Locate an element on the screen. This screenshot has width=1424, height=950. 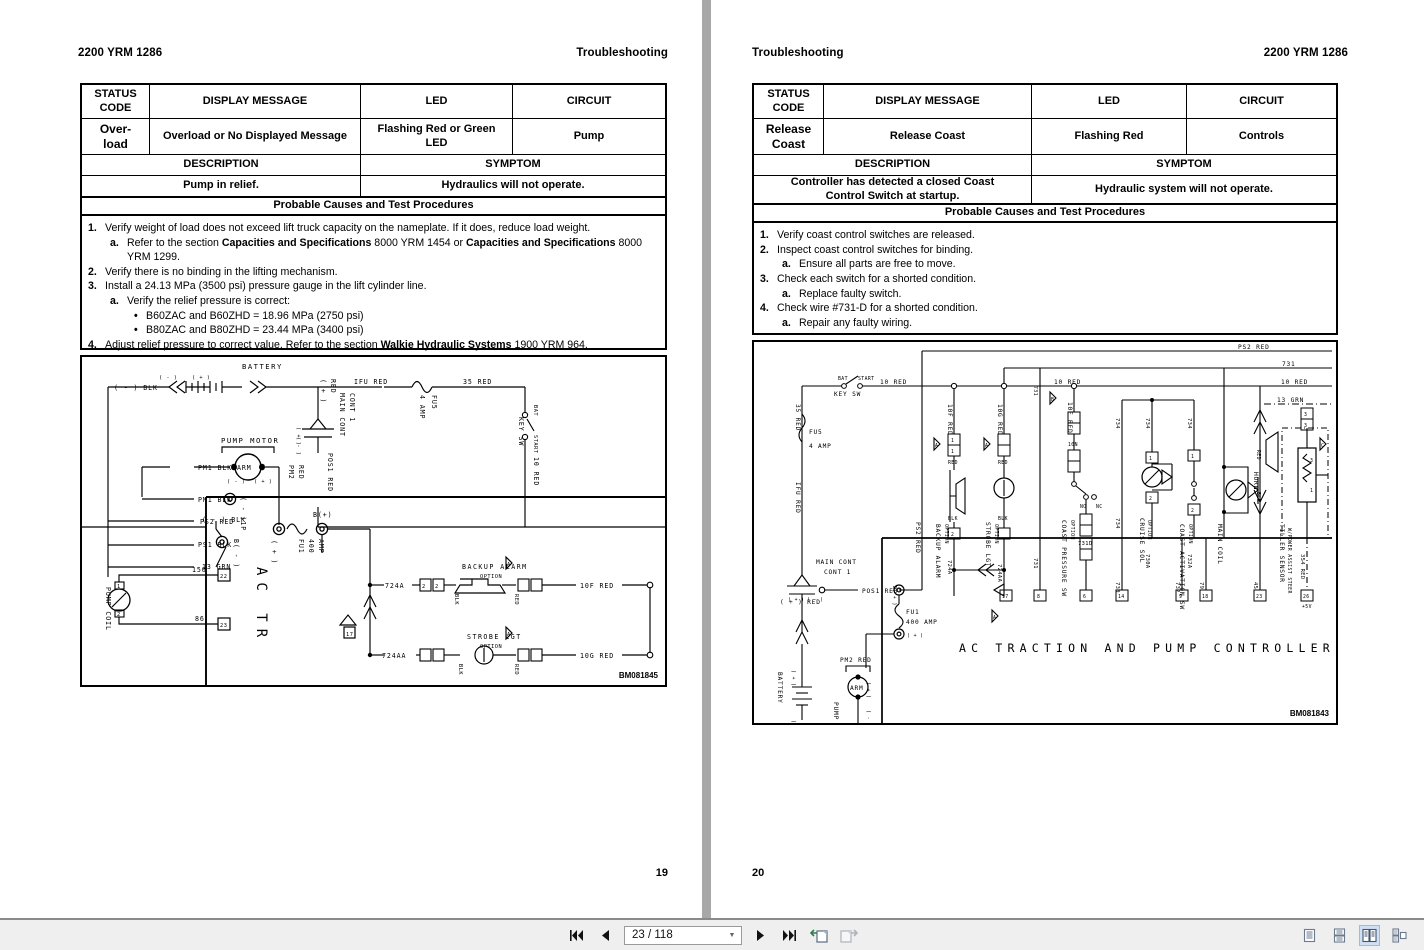
procedure-item: a. Repair any faulty wiring. is located at coordinates (1045, 323).